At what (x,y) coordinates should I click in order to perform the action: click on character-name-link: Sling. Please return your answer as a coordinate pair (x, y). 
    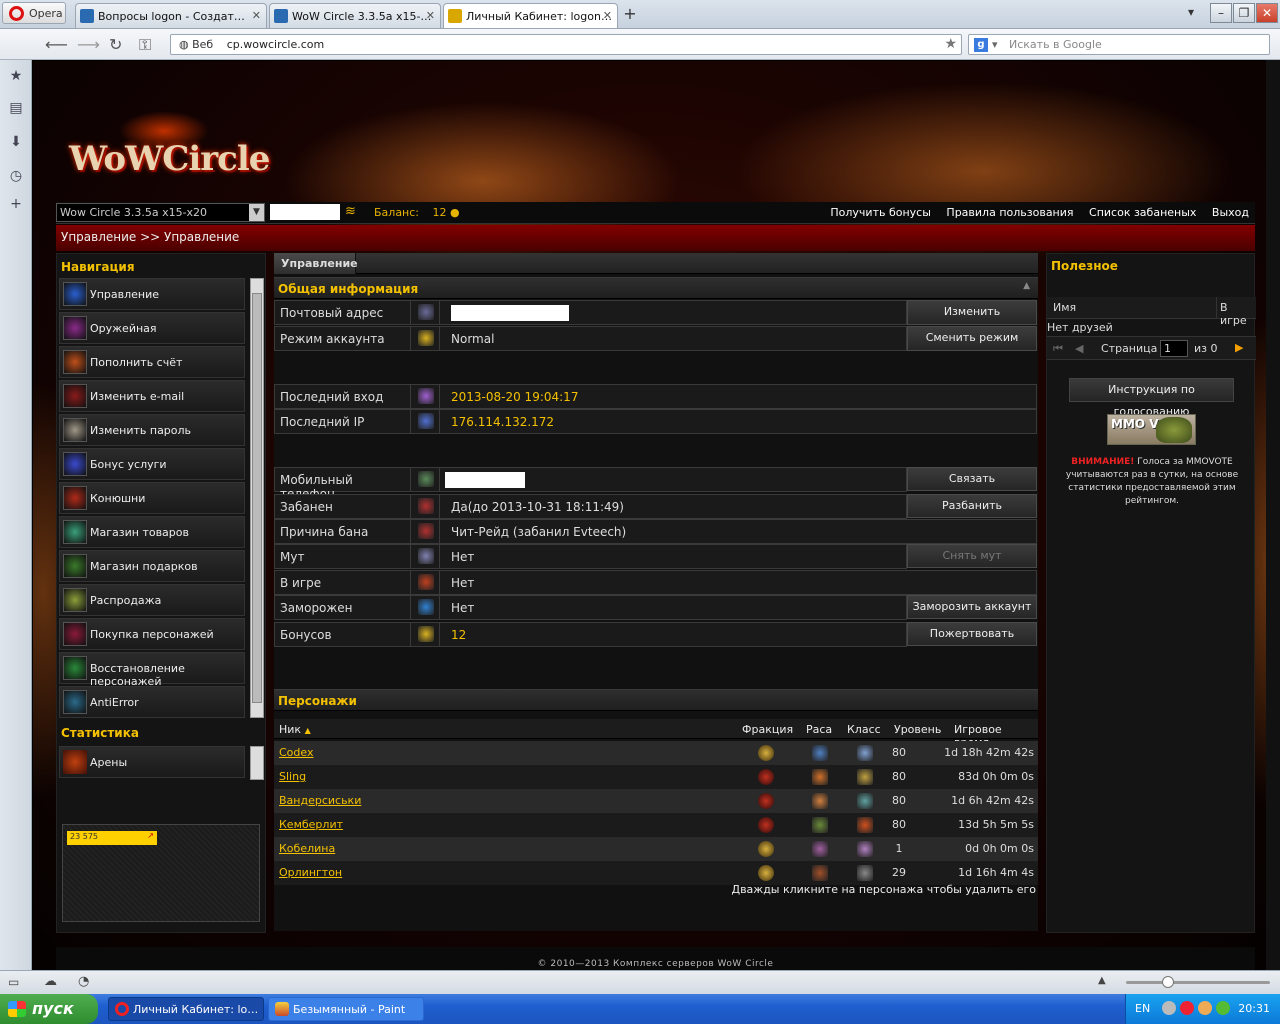
    Looking at the image, I should click on (292, 776).